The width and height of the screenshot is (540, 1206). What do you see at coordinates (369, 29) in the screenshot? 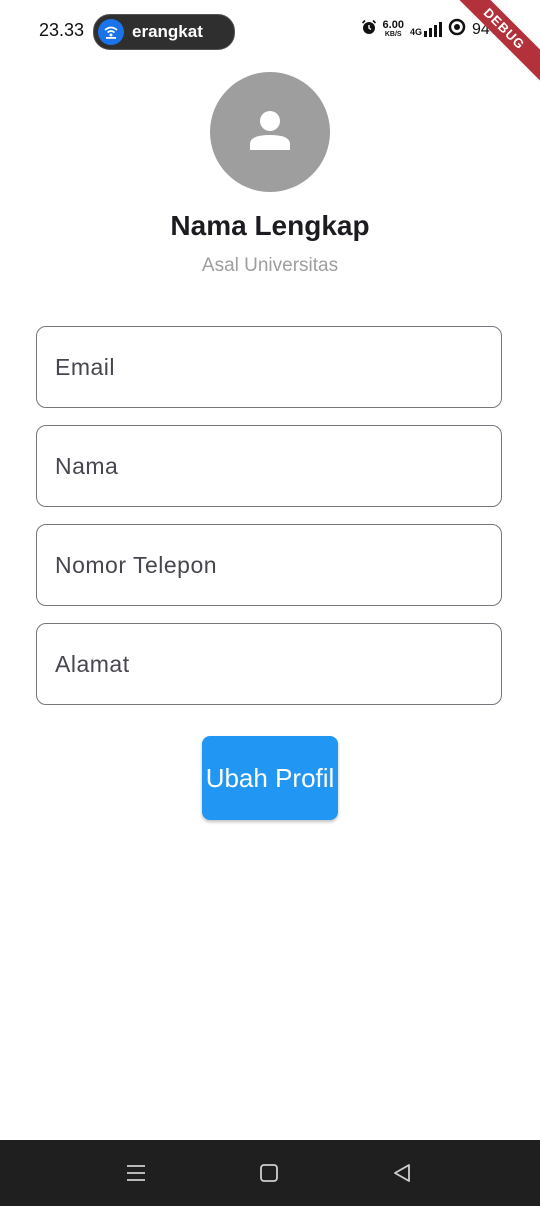
I see `alarm-icon` at bounding box center [369, 29].